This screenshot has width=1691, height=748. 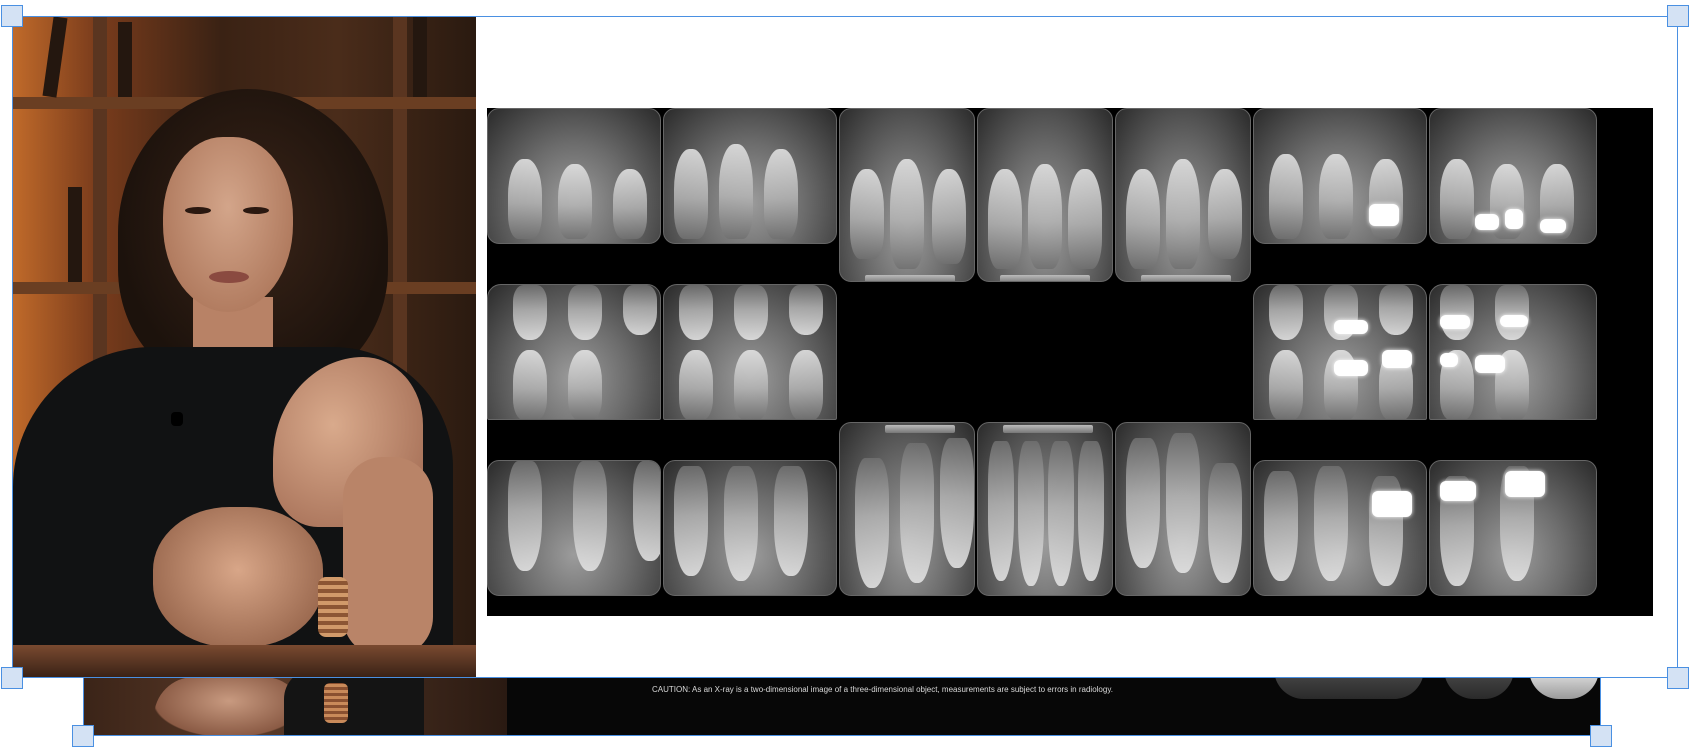 I want to click on table-edge, so click(x=244, y=661).